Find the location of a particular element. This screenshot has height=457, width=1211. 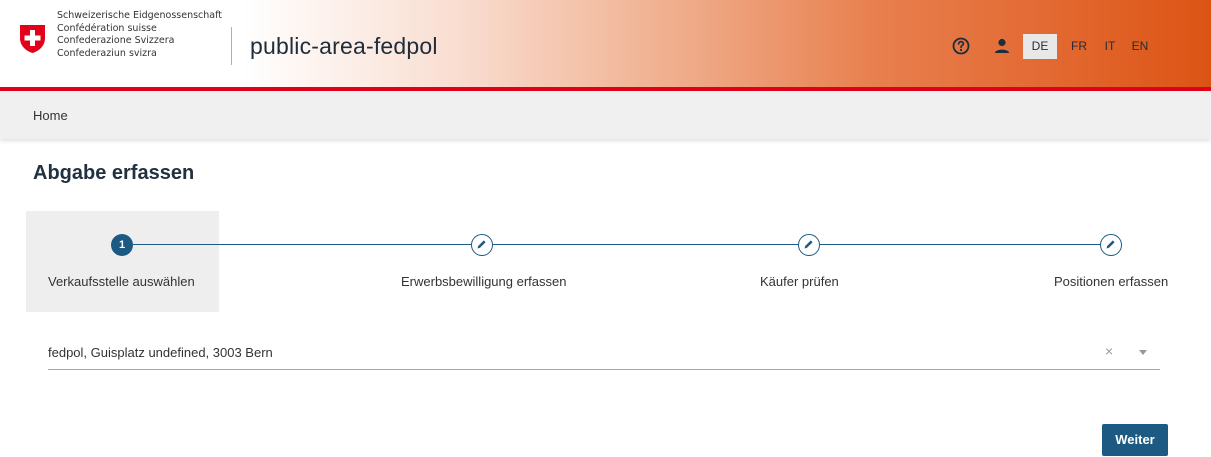

step-3-pencil-icon is located at coordinates (809, 245).